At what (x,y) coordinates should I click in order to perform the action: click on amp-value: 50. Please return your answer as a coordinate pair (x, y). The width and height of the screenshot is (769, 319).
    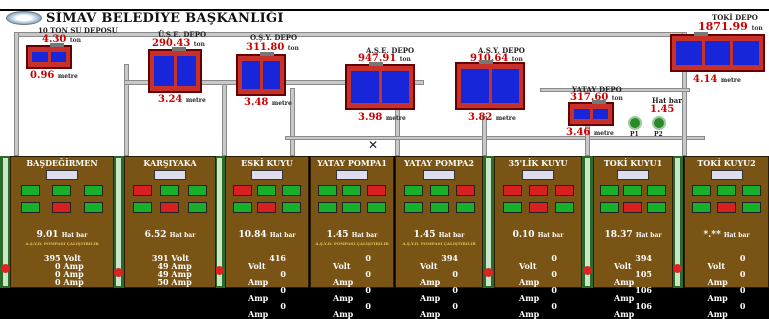
    Looking at the image, I should click on (163, 282).